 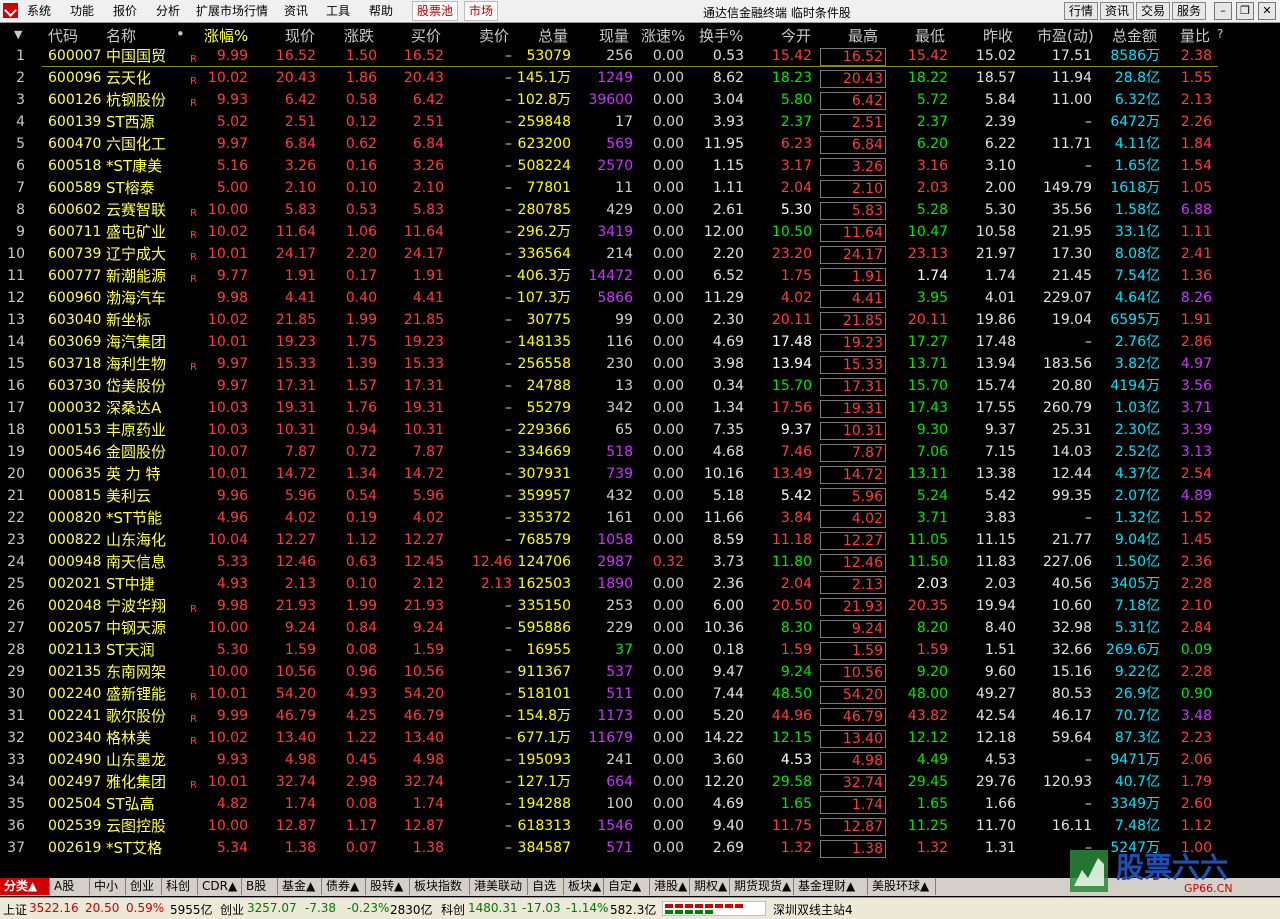 I want to click on col-low: 最低, so click(x=930, y=35).